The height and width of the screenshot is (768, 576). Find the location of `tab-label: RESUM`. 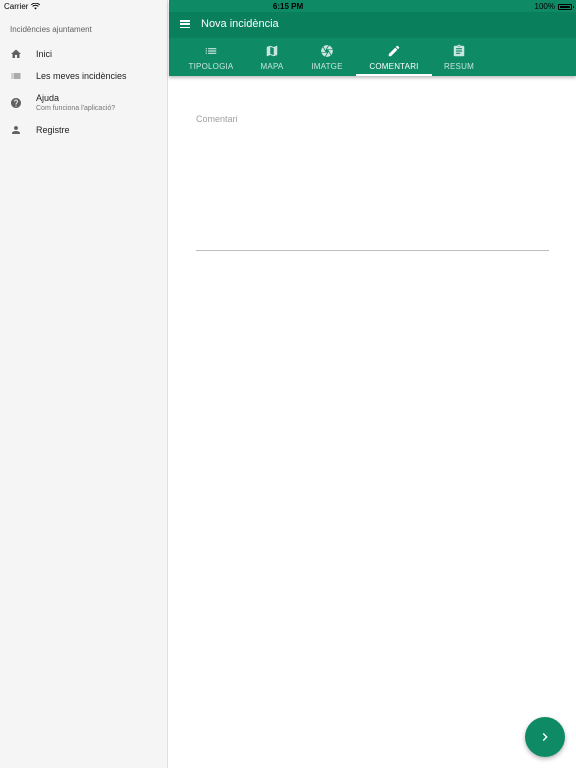

tab-label: RESUM is located at coordinates (459, 66).